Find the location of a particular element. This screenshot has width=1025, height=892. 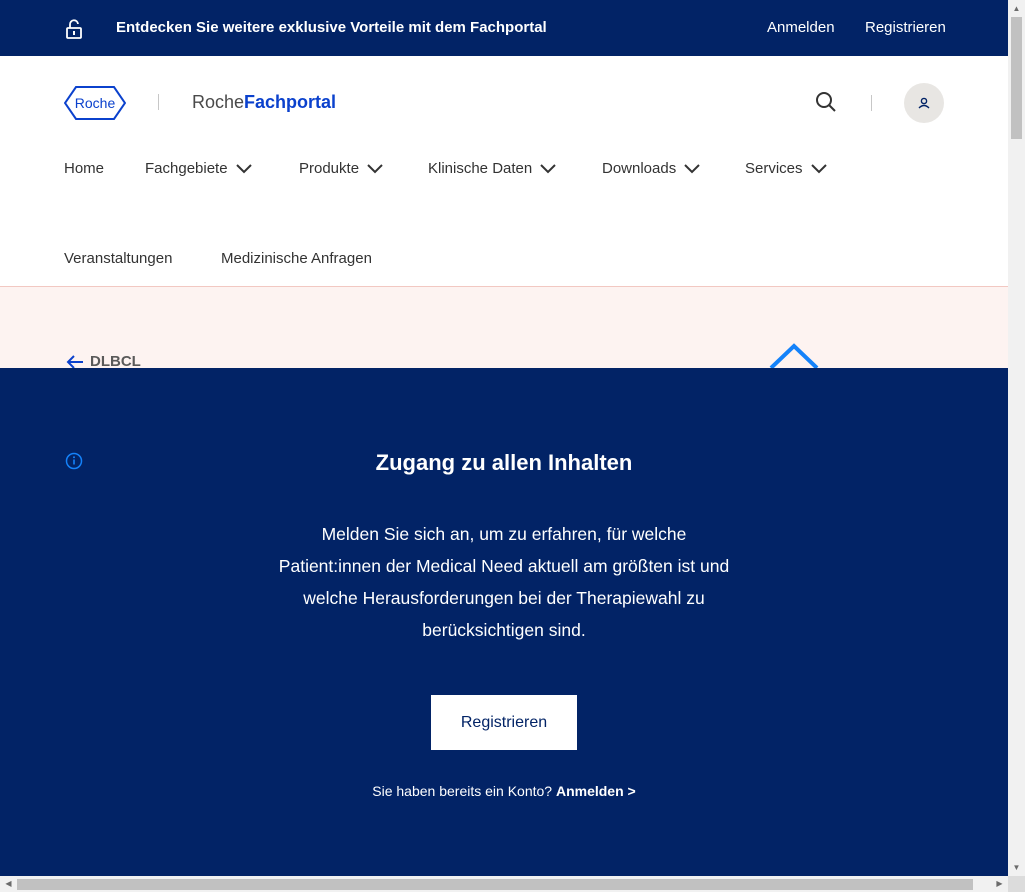

portal-title: Fachportal is located at coordinates (290, 102).